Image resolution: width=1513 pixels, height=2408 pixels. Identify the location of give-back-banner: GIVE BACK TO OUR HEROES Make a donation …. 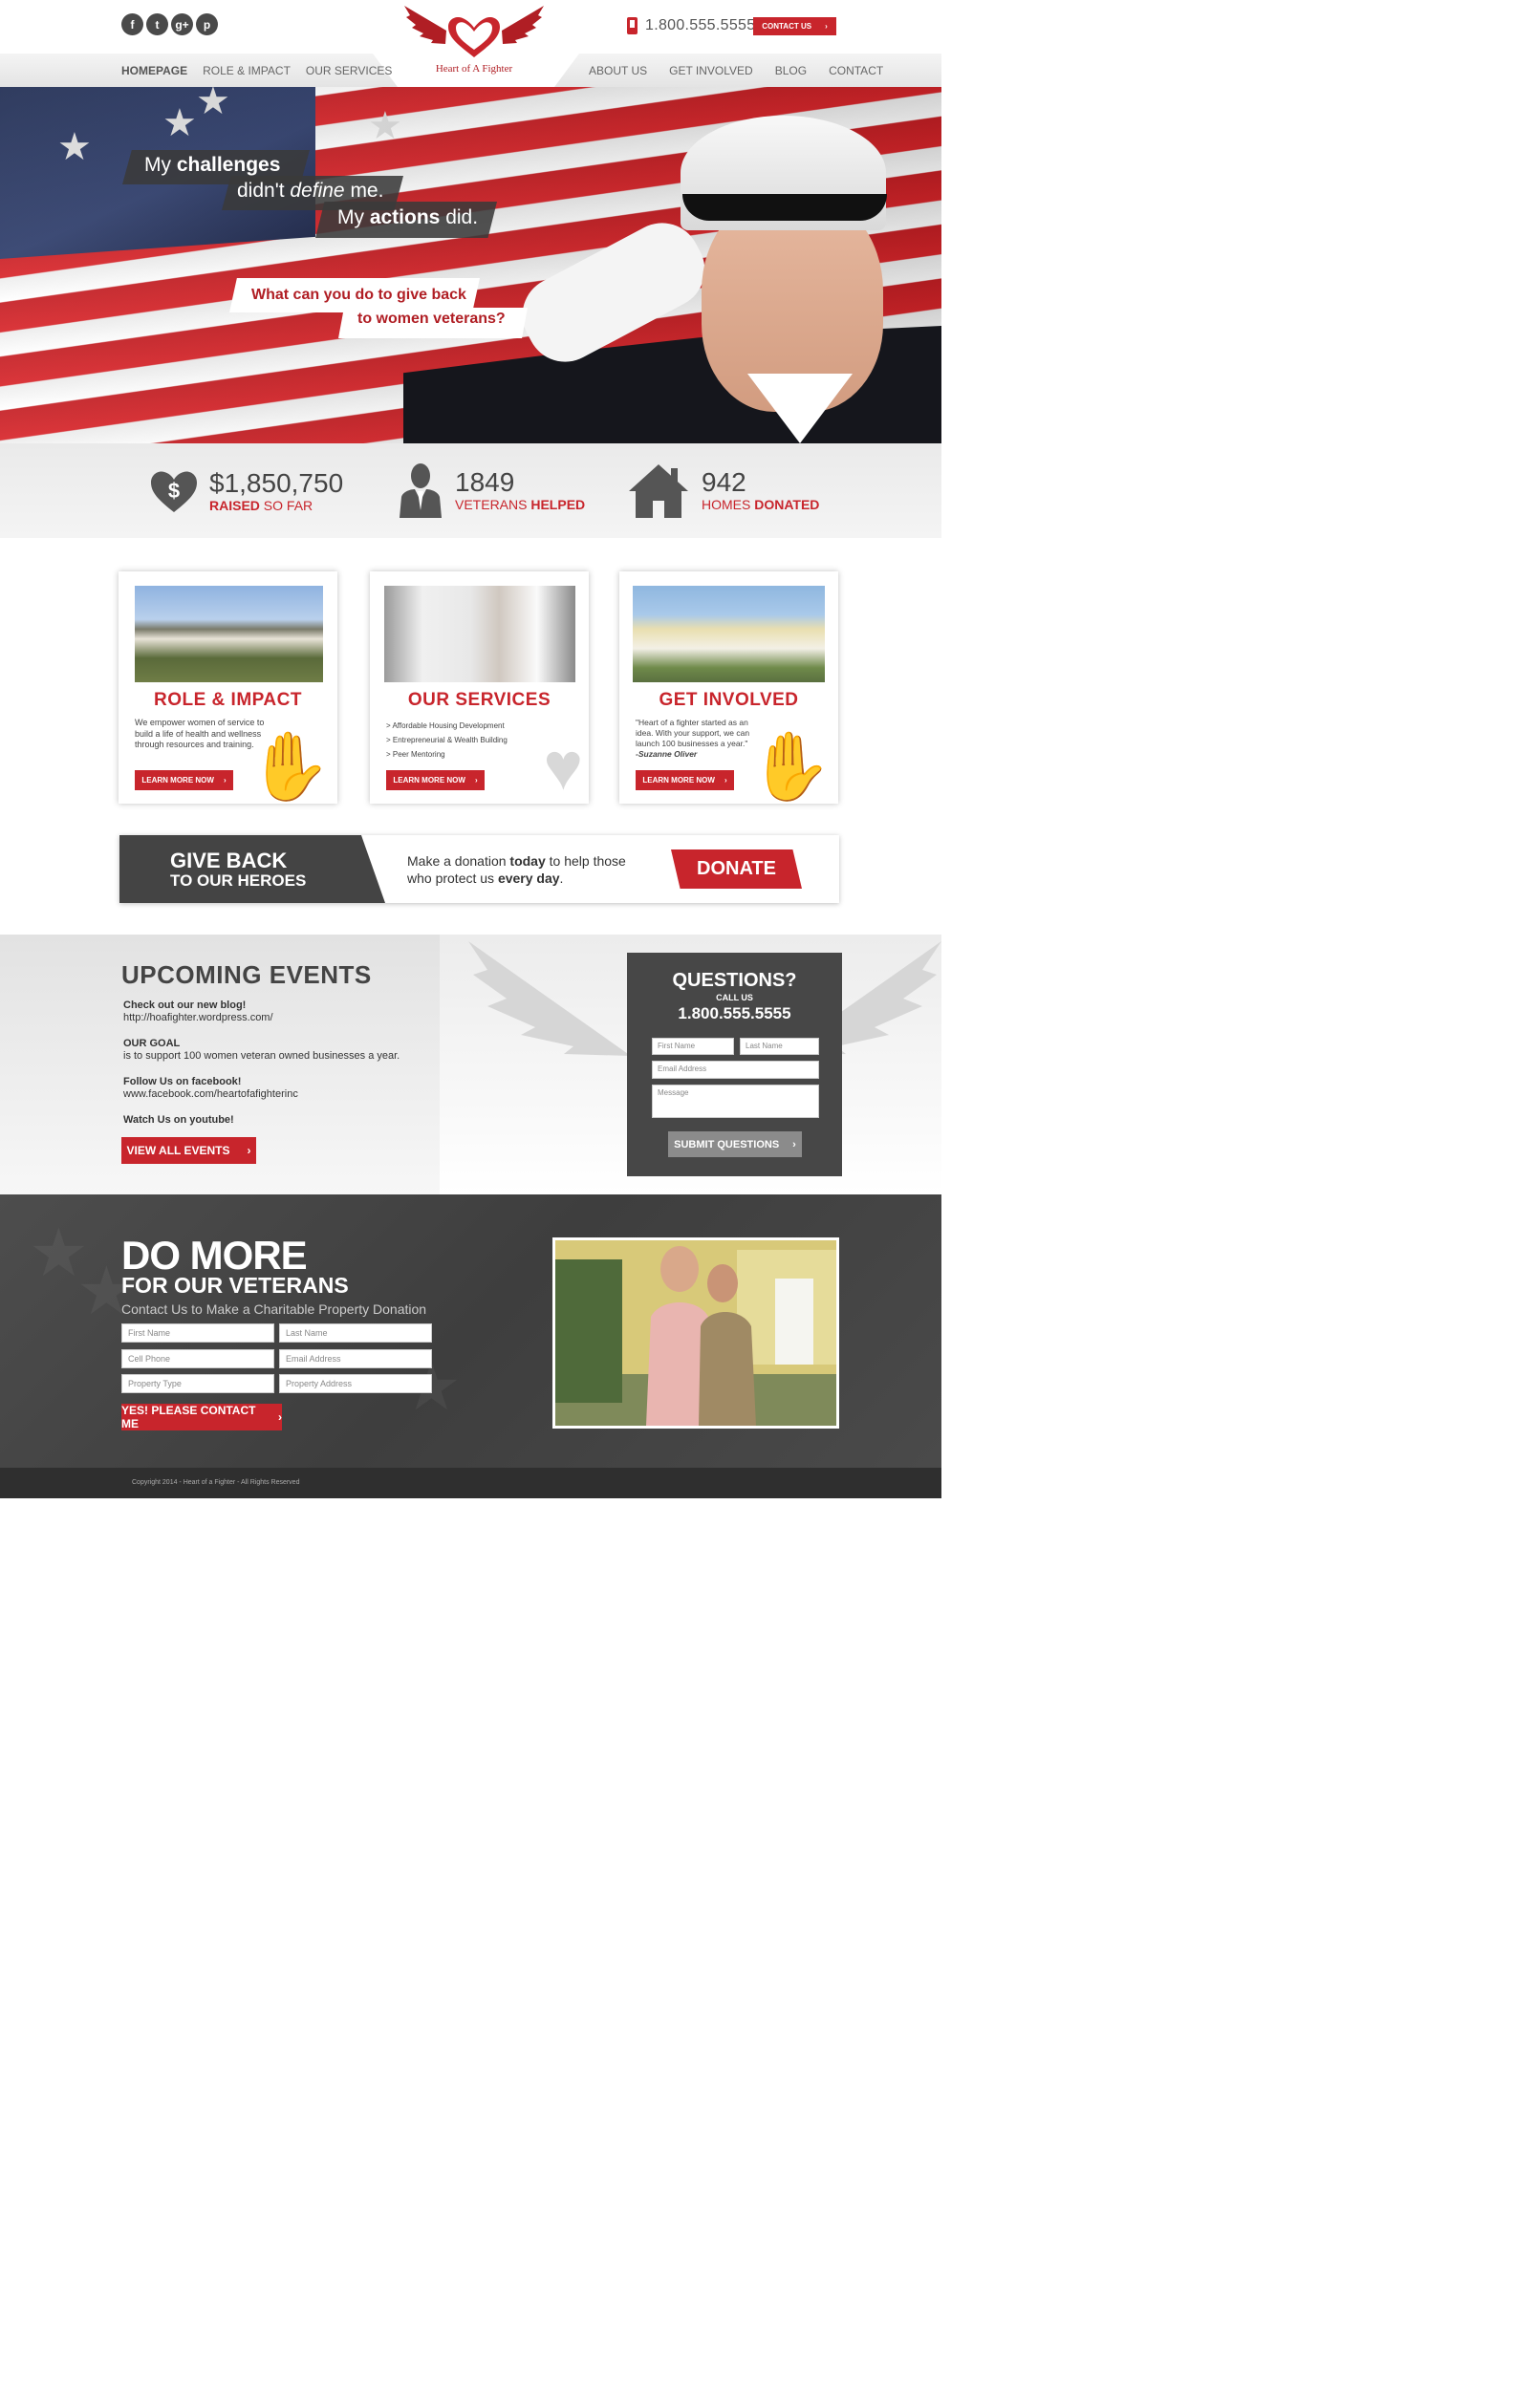
(479, 869).